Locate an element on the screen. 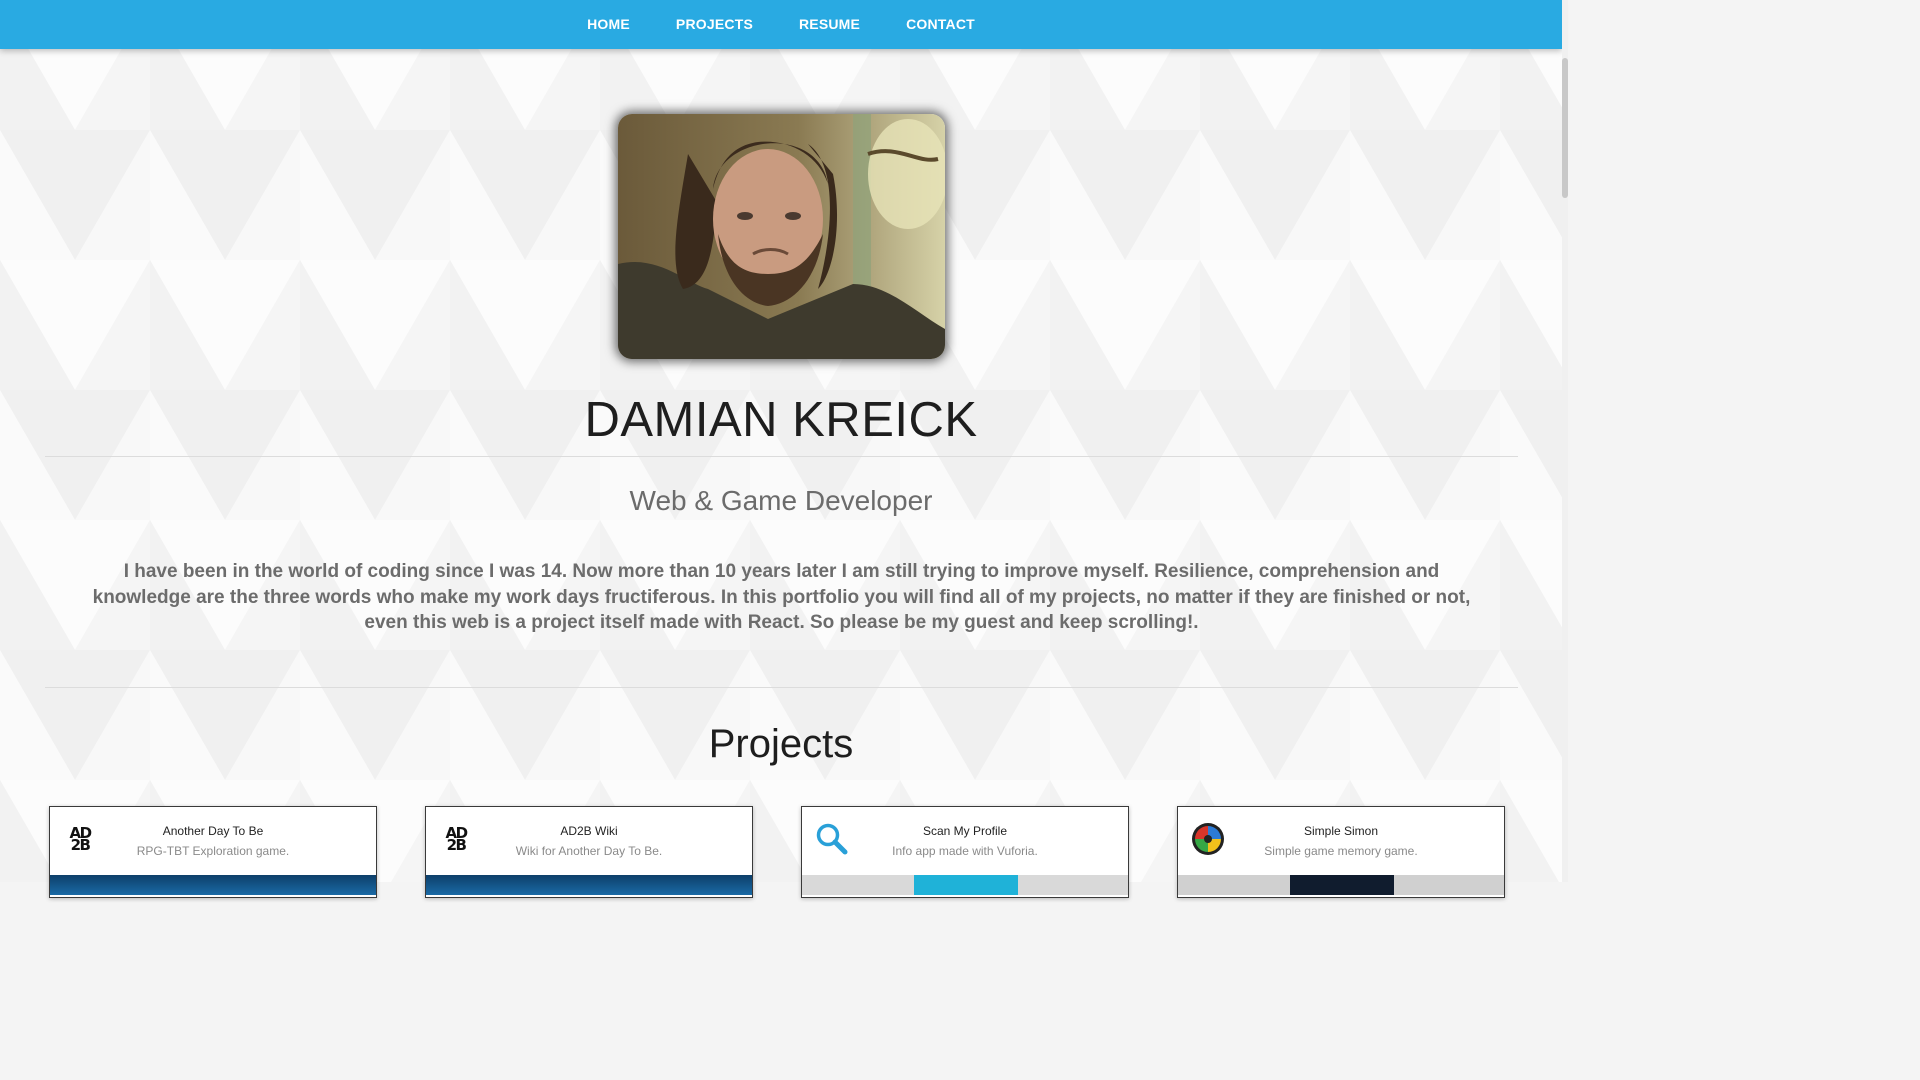 This screenshot has width=1920, height=1080. project-card-description: RPG-TBT Exploration game. is located at coordinates (213, 851).